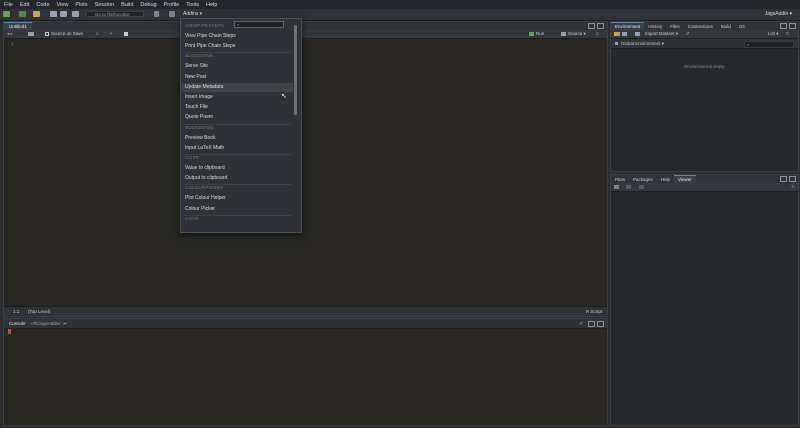 Image resolution: width=800 pixels, height=428 pixels. What do you see at coordinates (616, 43) in the screenshot?
I see `r-env-icon` at bounding box center [616, 43].